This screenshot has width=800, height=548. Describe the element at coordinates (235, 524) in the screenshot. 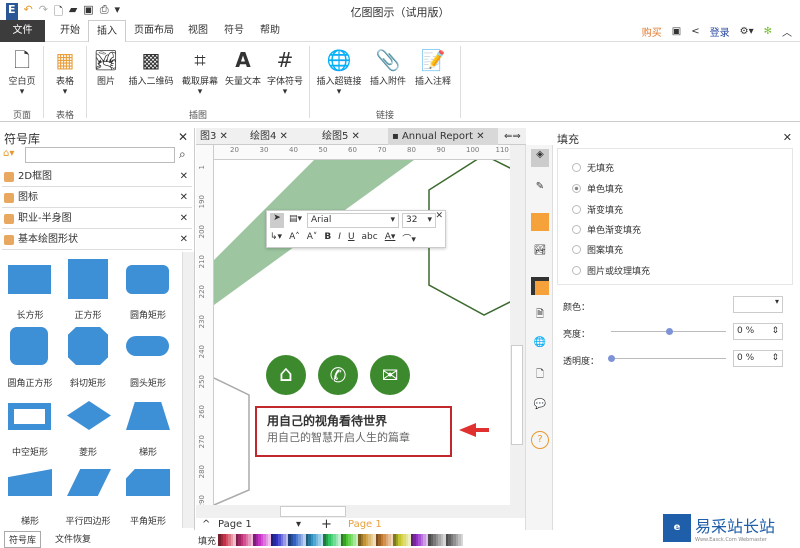

I see `page-select: Page 1` at that location.